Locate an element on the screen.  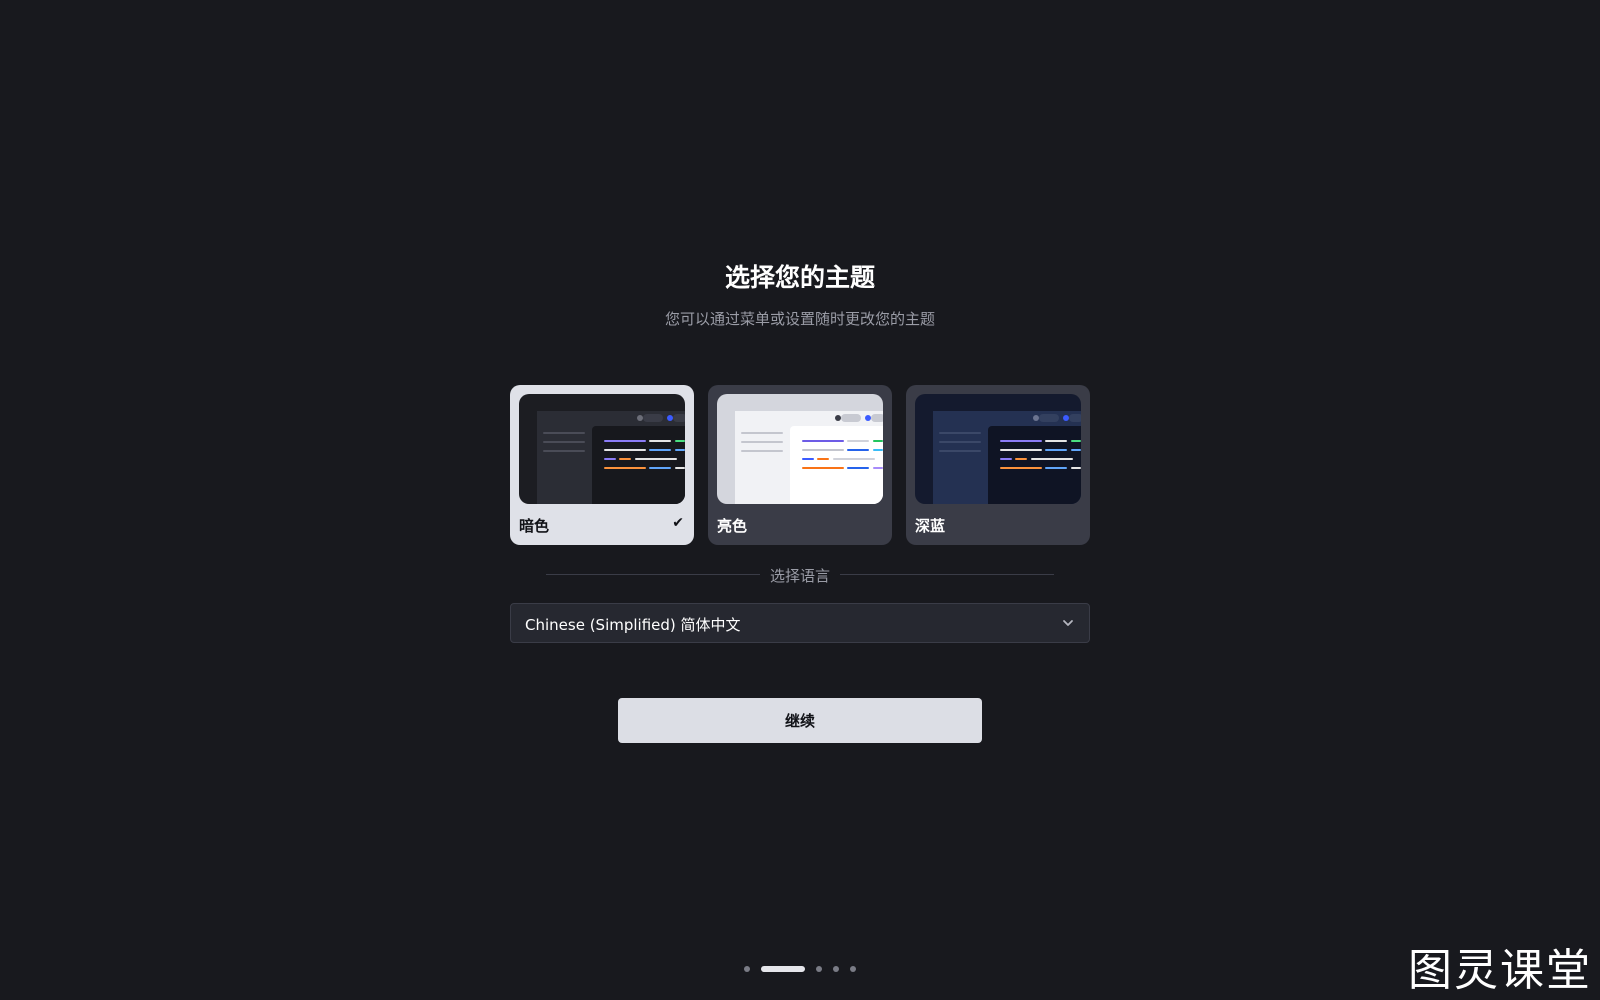
continue-button: 继续 is located at coordinates (800, 720).